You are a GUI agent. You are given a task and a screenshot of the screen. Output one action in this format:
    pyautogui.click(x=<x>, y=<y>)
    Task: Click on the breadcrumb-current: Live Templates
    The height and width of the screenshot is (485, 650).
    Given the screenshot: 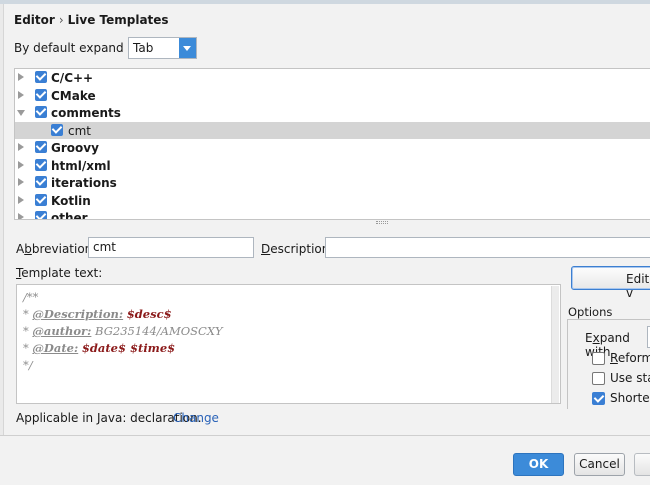 What is the action you would take?
    pyautogui.click(x=118, y=20)
    